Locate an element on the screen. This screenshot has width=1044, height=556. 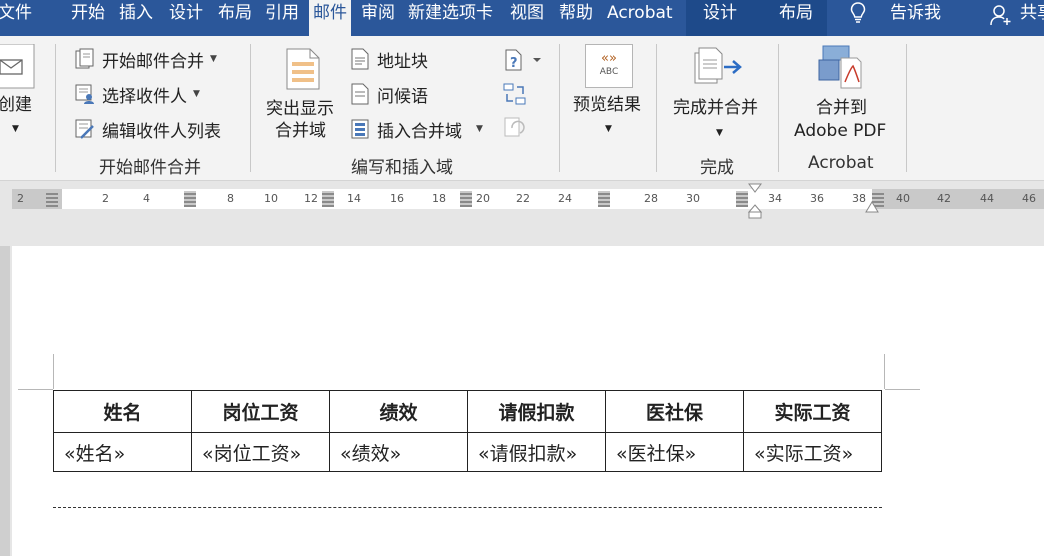
table-header-row: 姓名 岗位工资 绩效 请假扣款 医社保 实际工资 is located at coordinates (467, 411).